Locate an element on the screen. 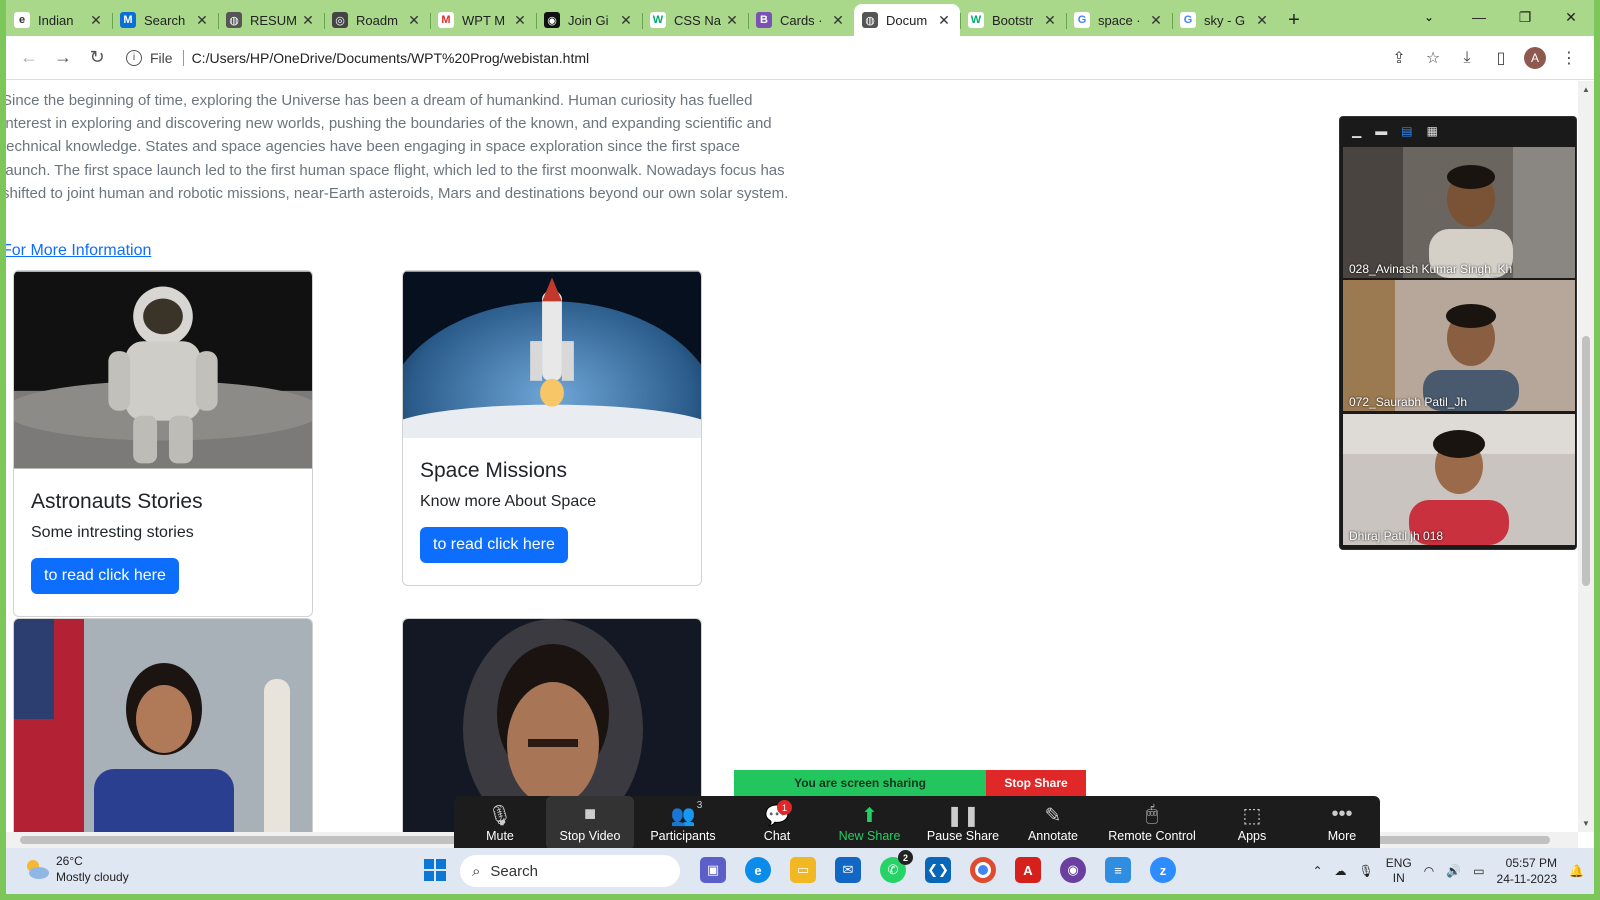 This screenshot has height=900, width=1600. acrobat-icon: A is located at coordinates (1028, 870).